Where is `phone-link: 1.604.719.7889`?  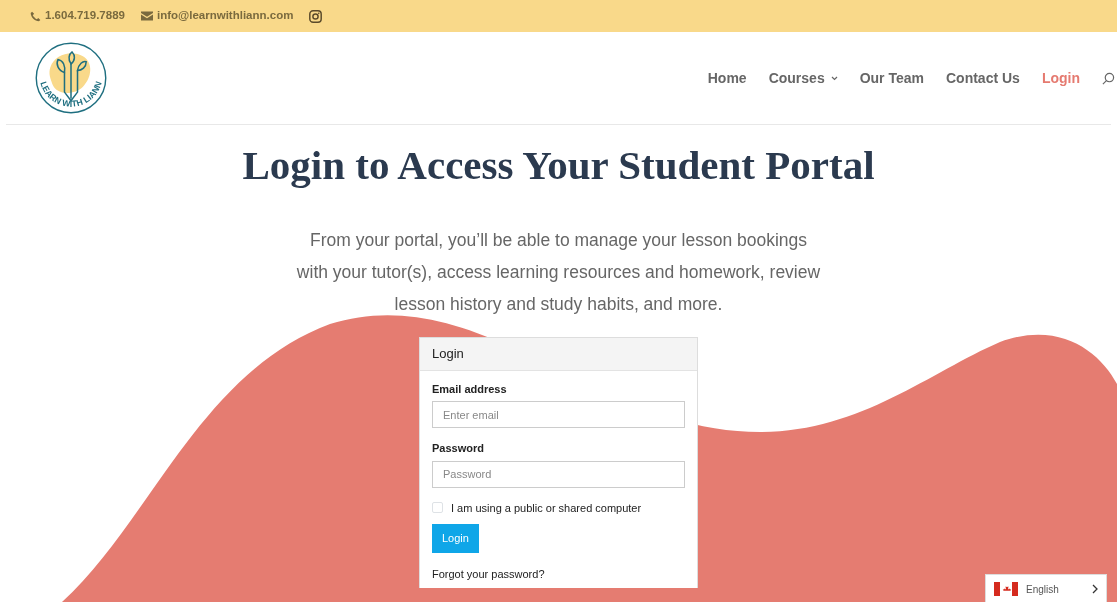 phone-link: 1.604.719.7889 is located at coordinates (85, 16).